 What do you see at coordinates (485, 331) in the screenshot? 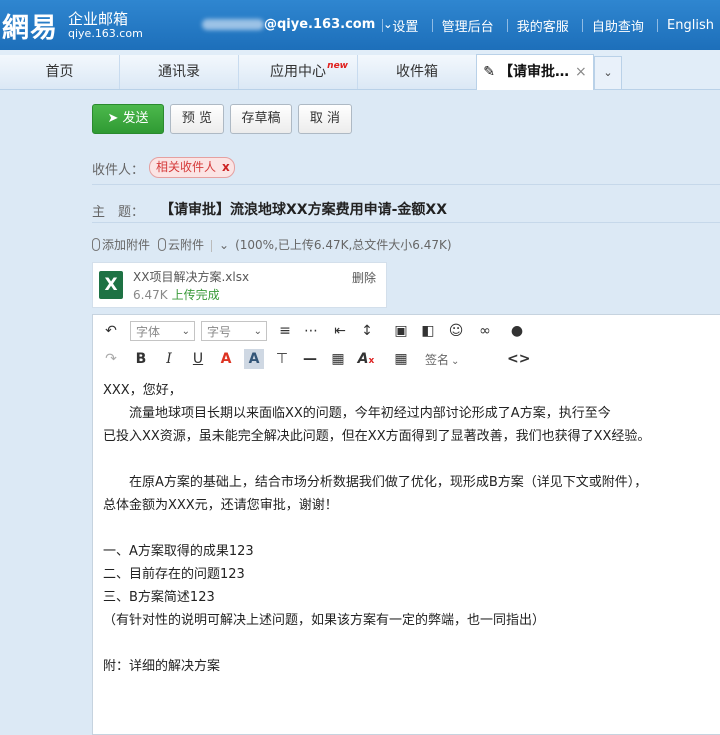
I see `link-icon: ∞` at bounding box center [485, 331].